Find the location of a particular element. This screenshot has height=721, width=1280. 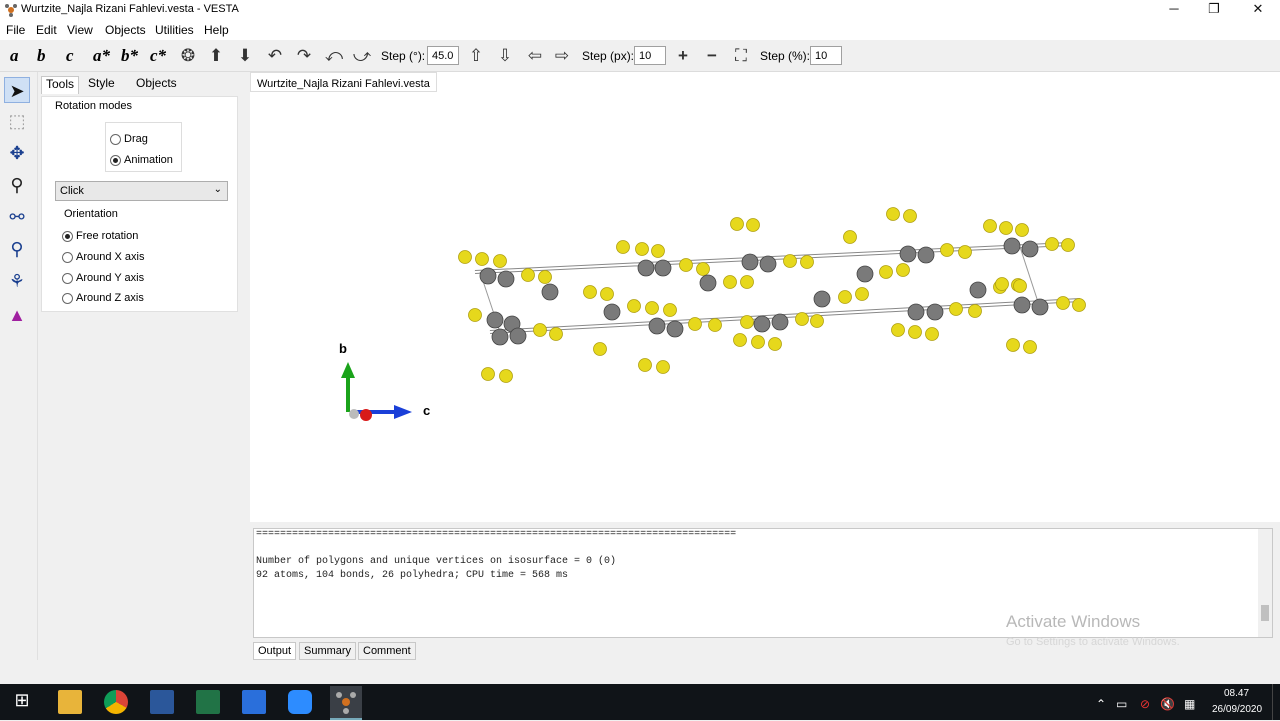

step-px-input is located at coordinates (650, 55).